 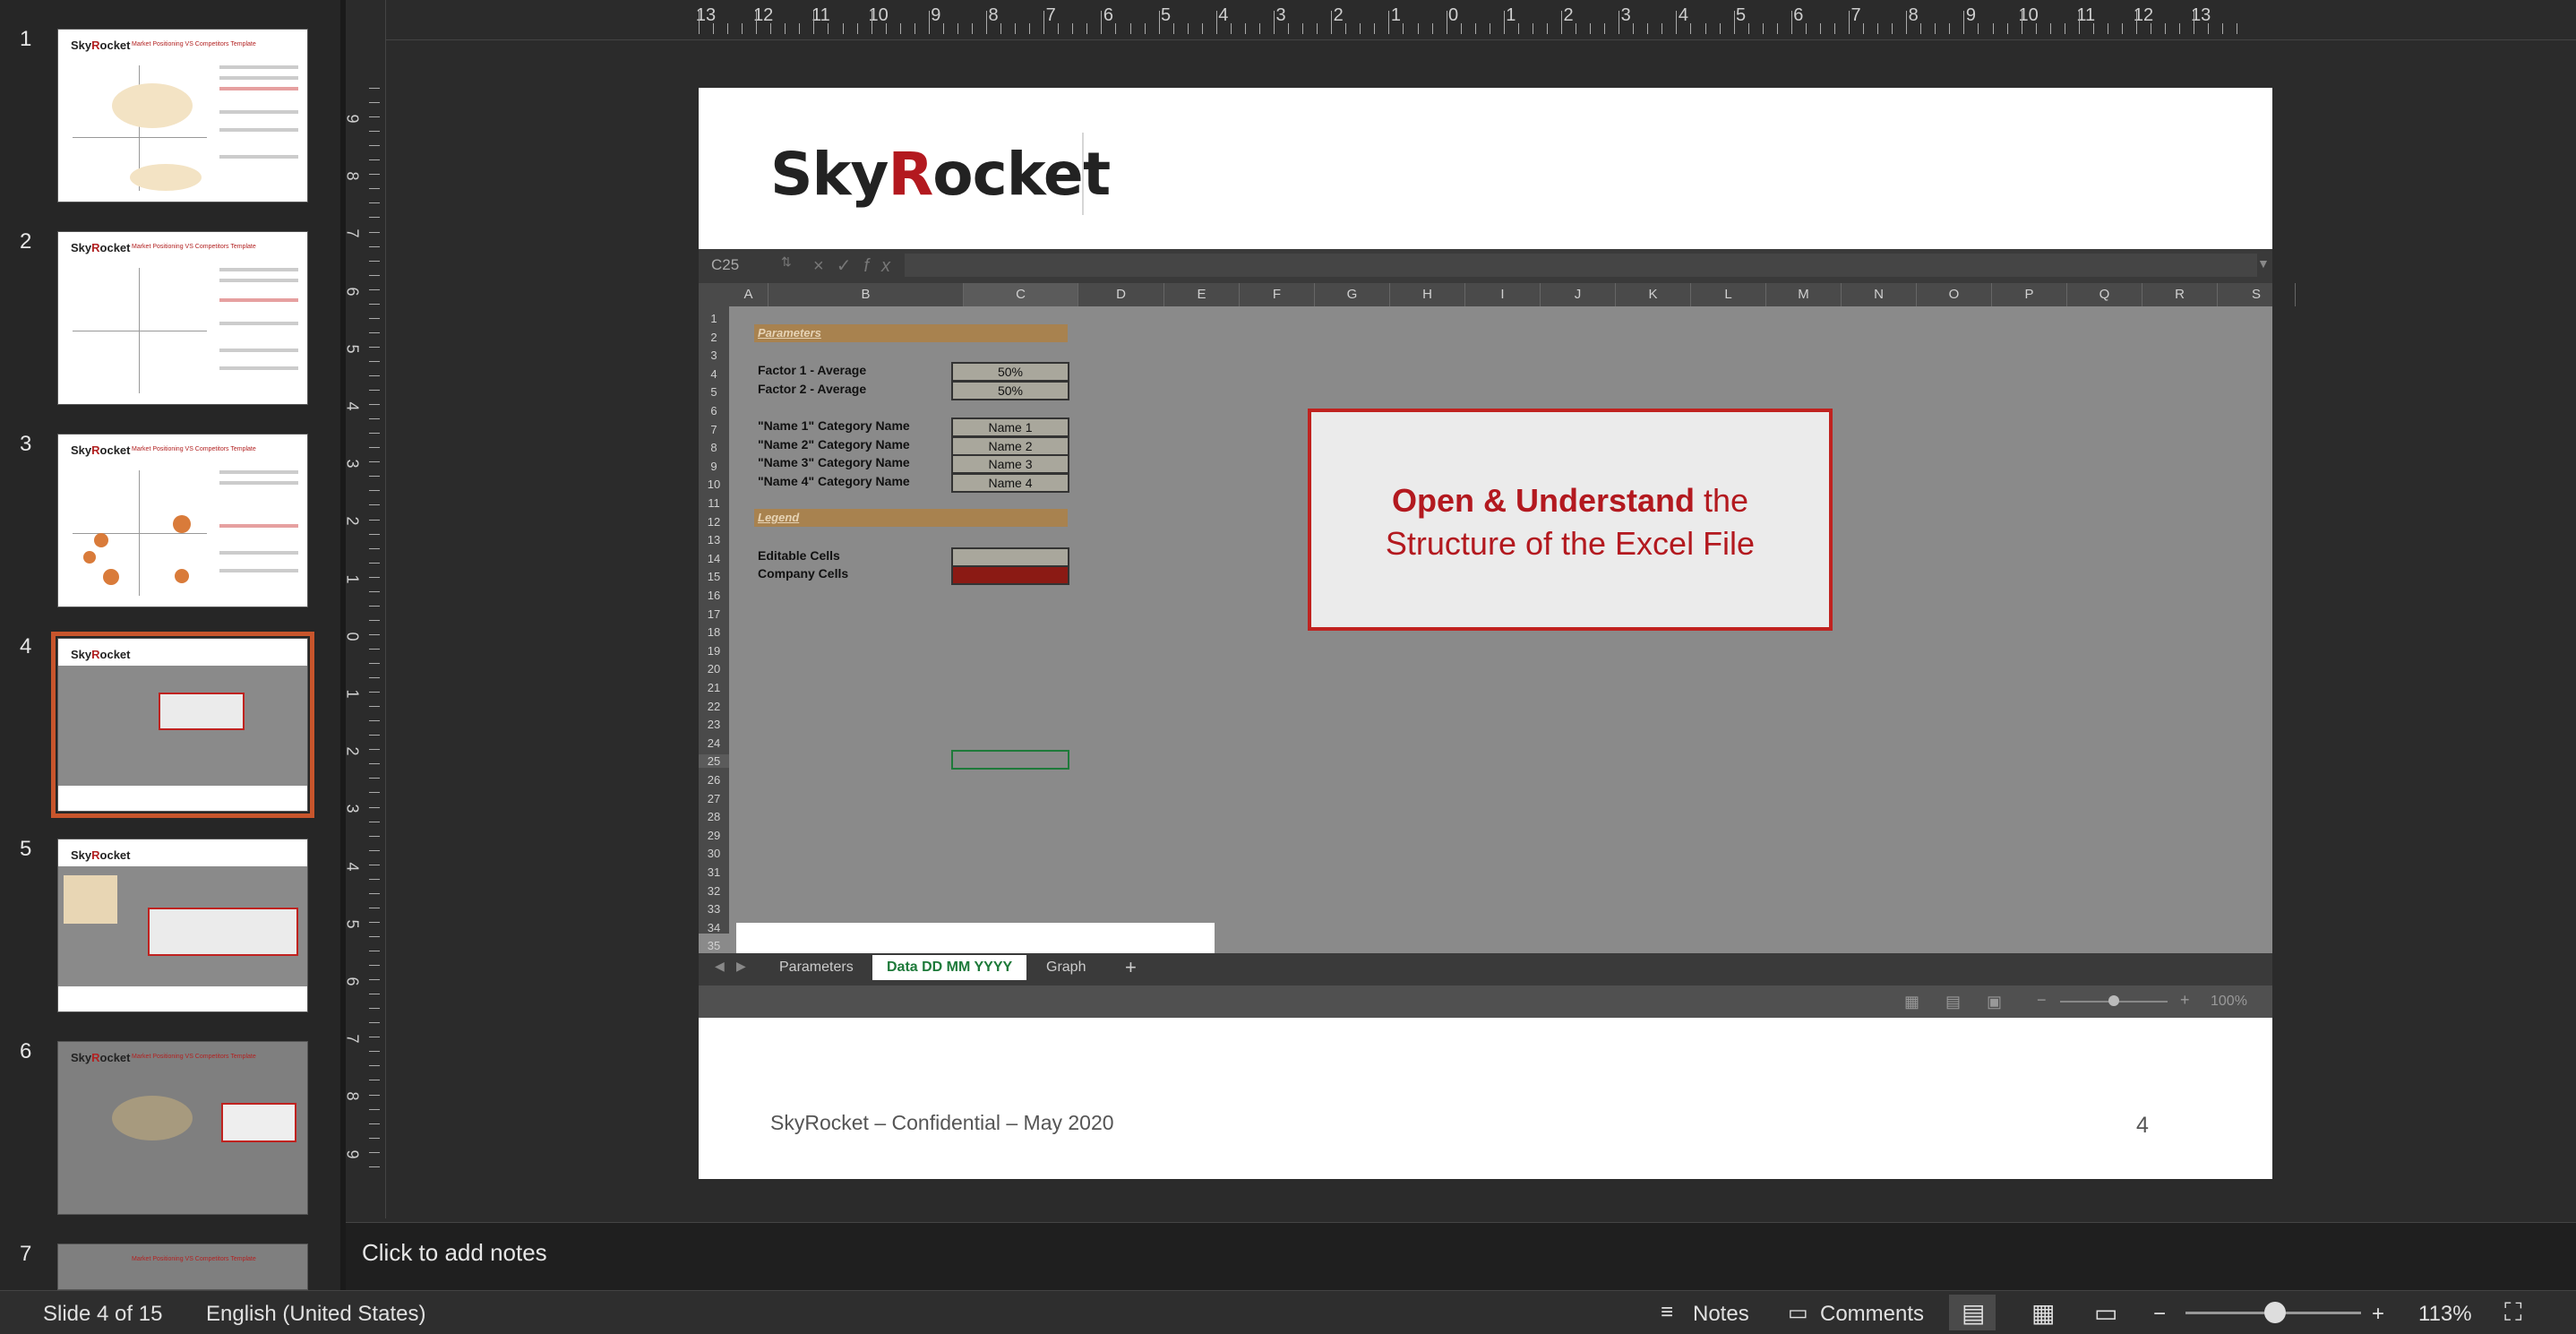 I want to click on normal-view-icon: ▤, so click(x=1973, y=1313).